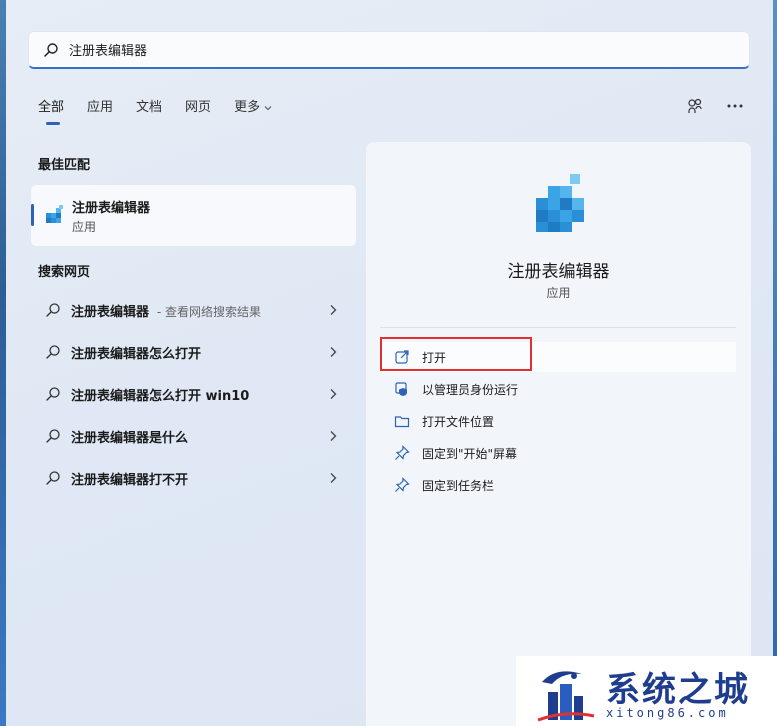  Describe the element at coordinates (149, 108) in the screenshot. I see `tab-documents: 文档` at that location.